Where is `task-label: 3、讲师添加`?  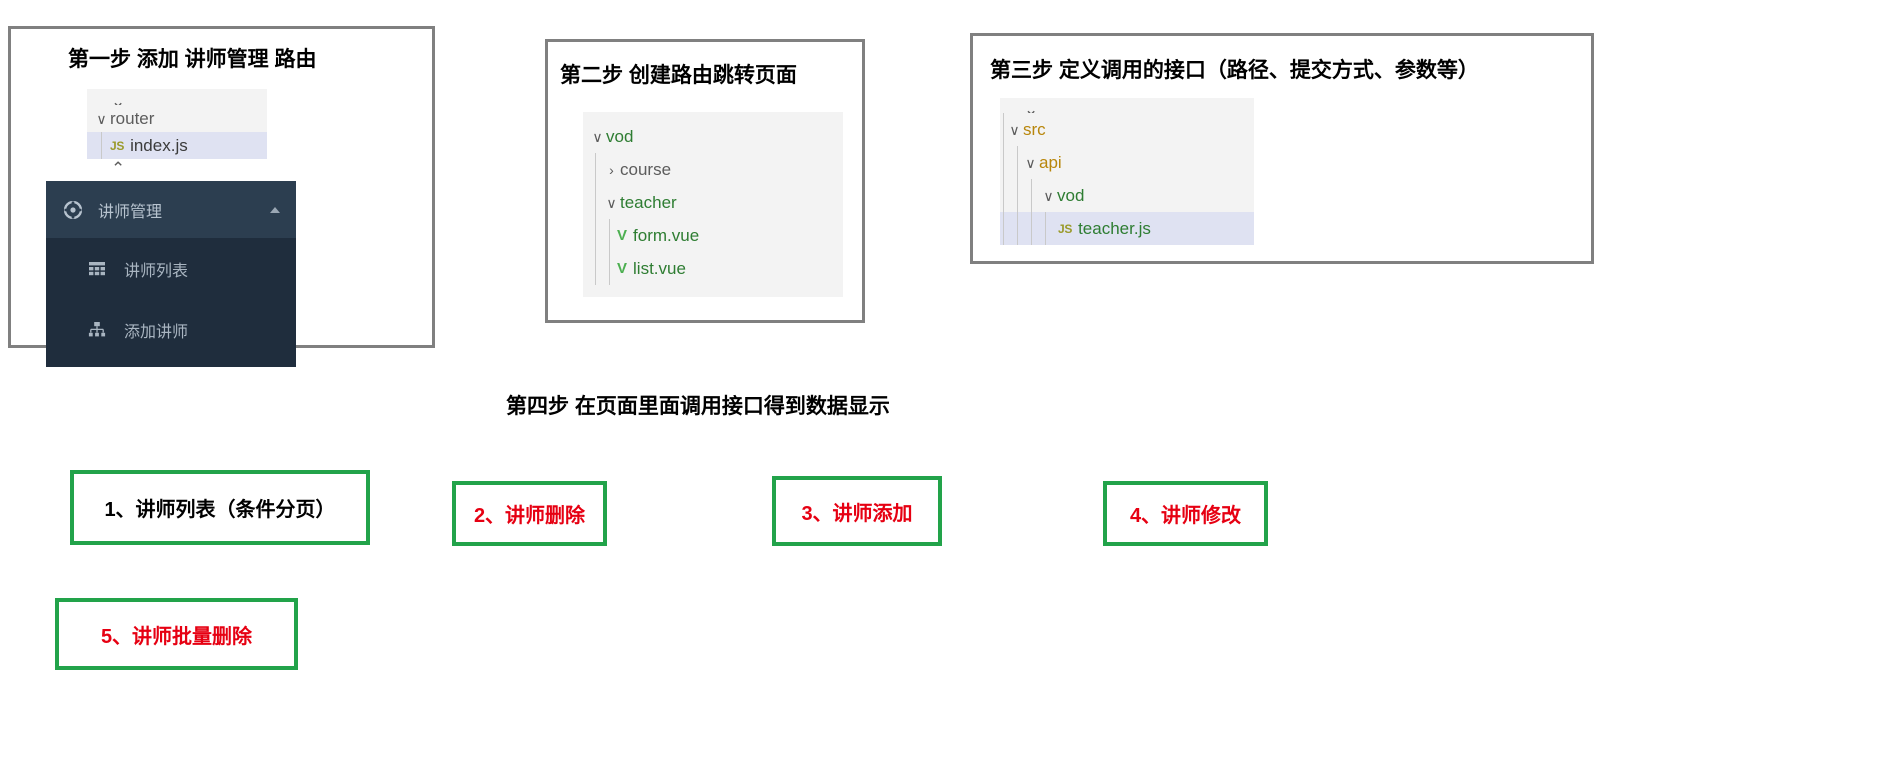
task-label: 3、讲师添加 is located at coordinates (857, 513).